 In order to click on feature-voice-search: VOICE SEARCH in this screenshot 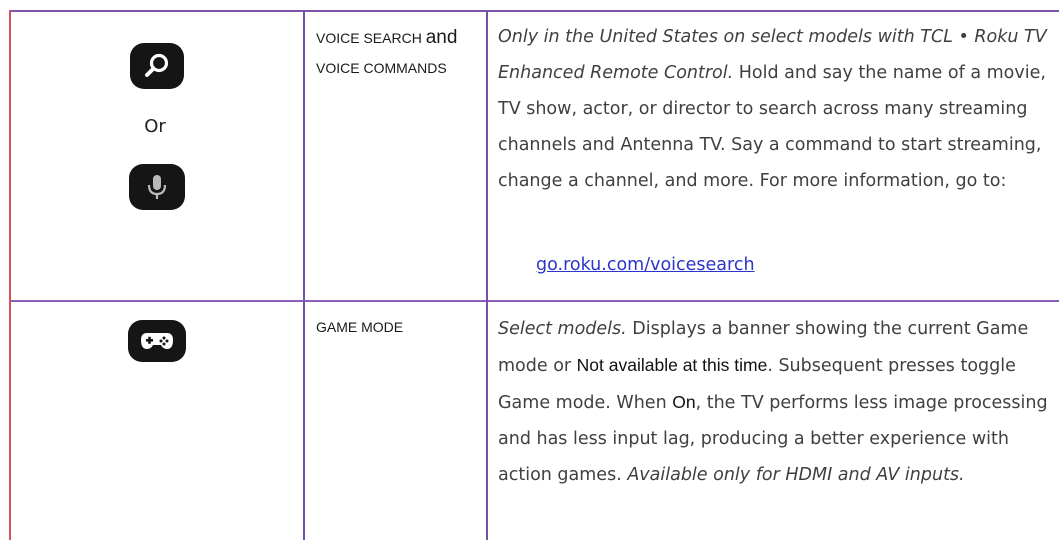, I will do `click(371, 38)`.